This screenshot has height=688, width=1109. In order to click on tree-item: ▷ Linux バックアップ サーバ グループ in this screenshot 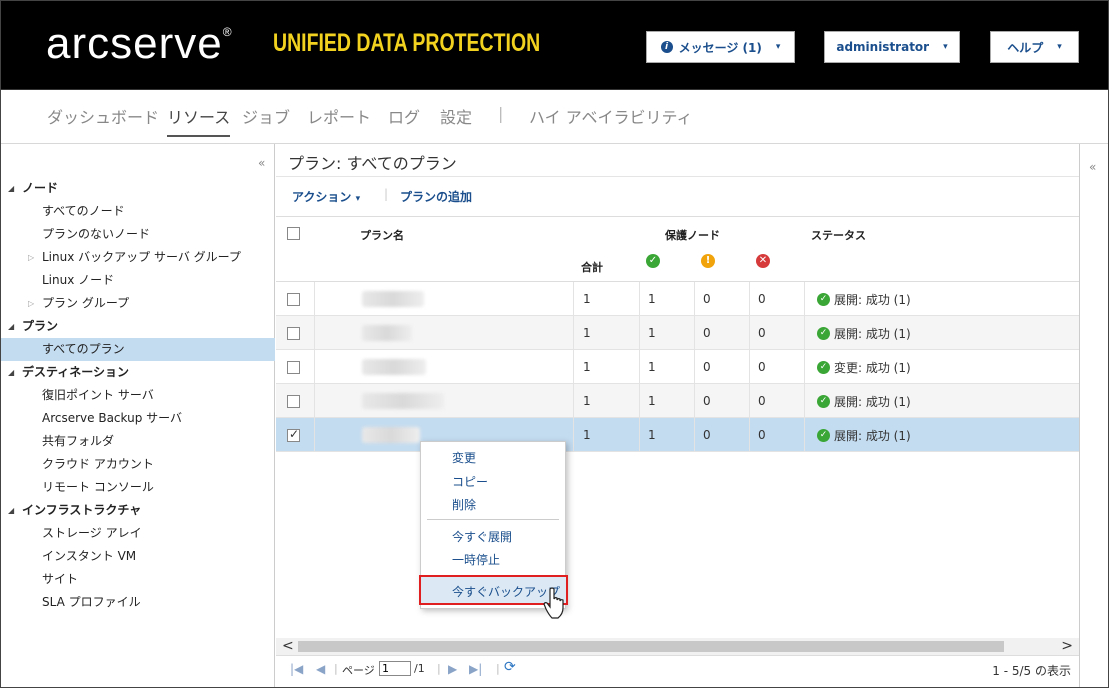, I will do `click(137, 257)`.